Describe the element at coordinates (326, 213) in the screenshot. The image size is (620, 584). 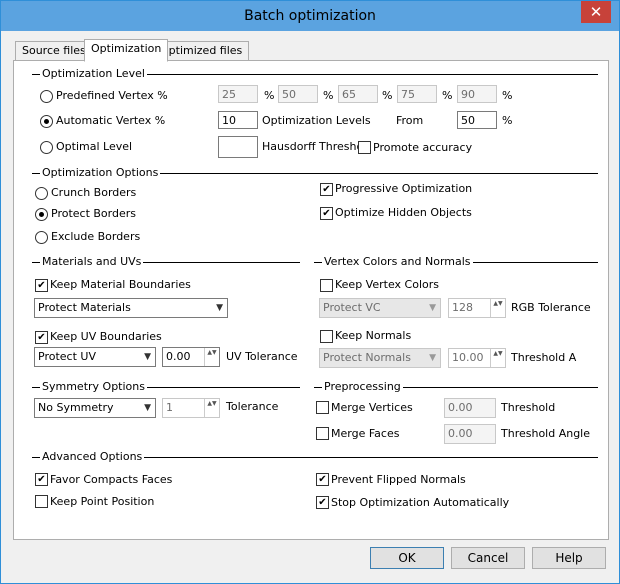
I see `optimize-hidden-checkbox: ✔` at that location.